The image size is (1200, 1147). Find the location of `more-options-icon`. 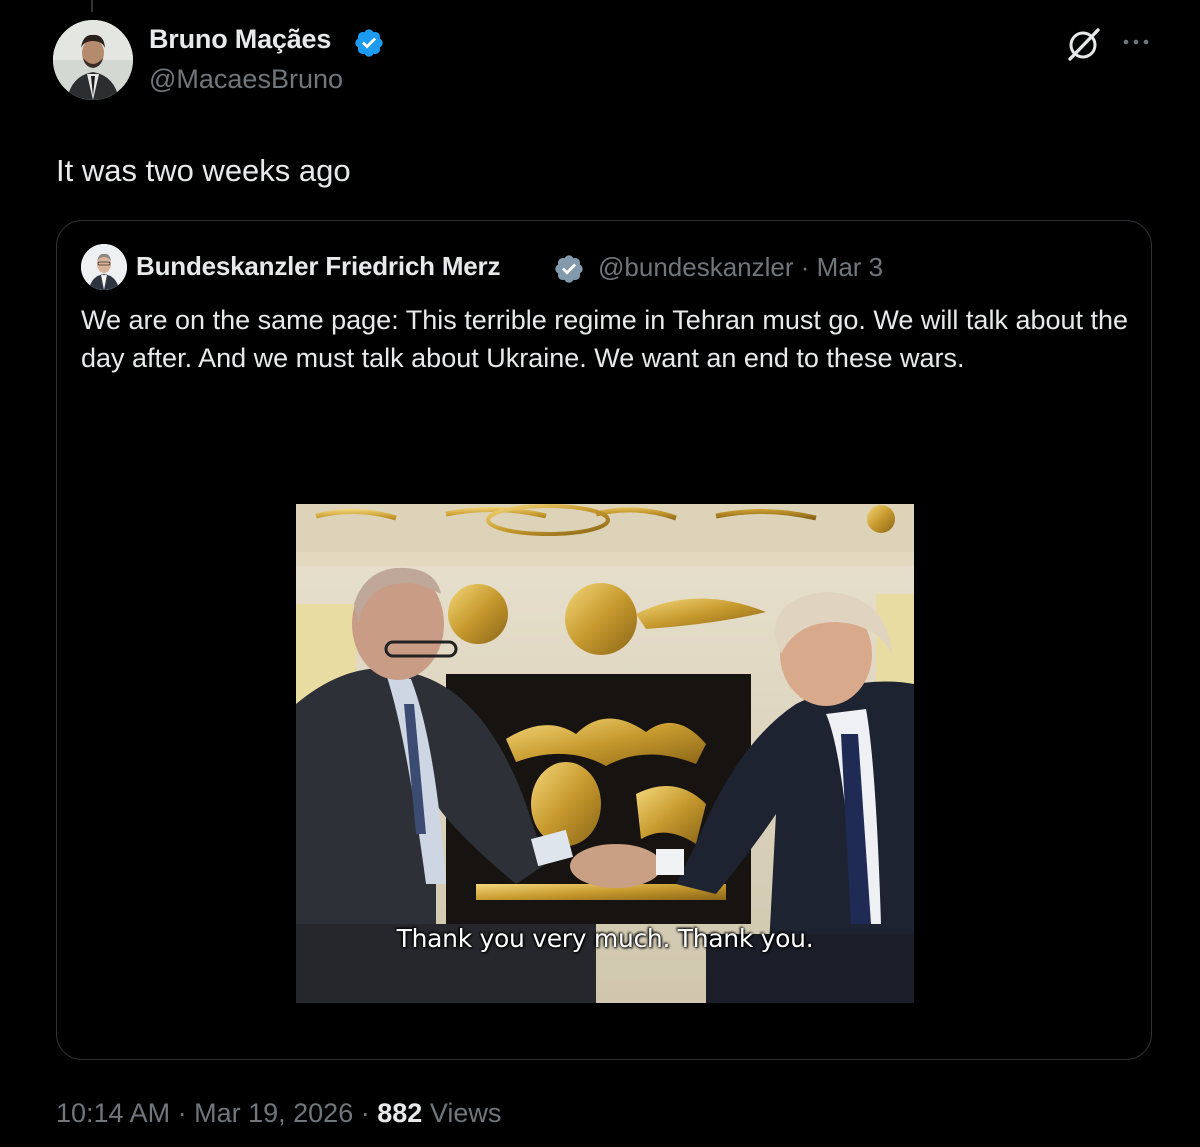

more-options-icon is located at coordinates (1136, 42).